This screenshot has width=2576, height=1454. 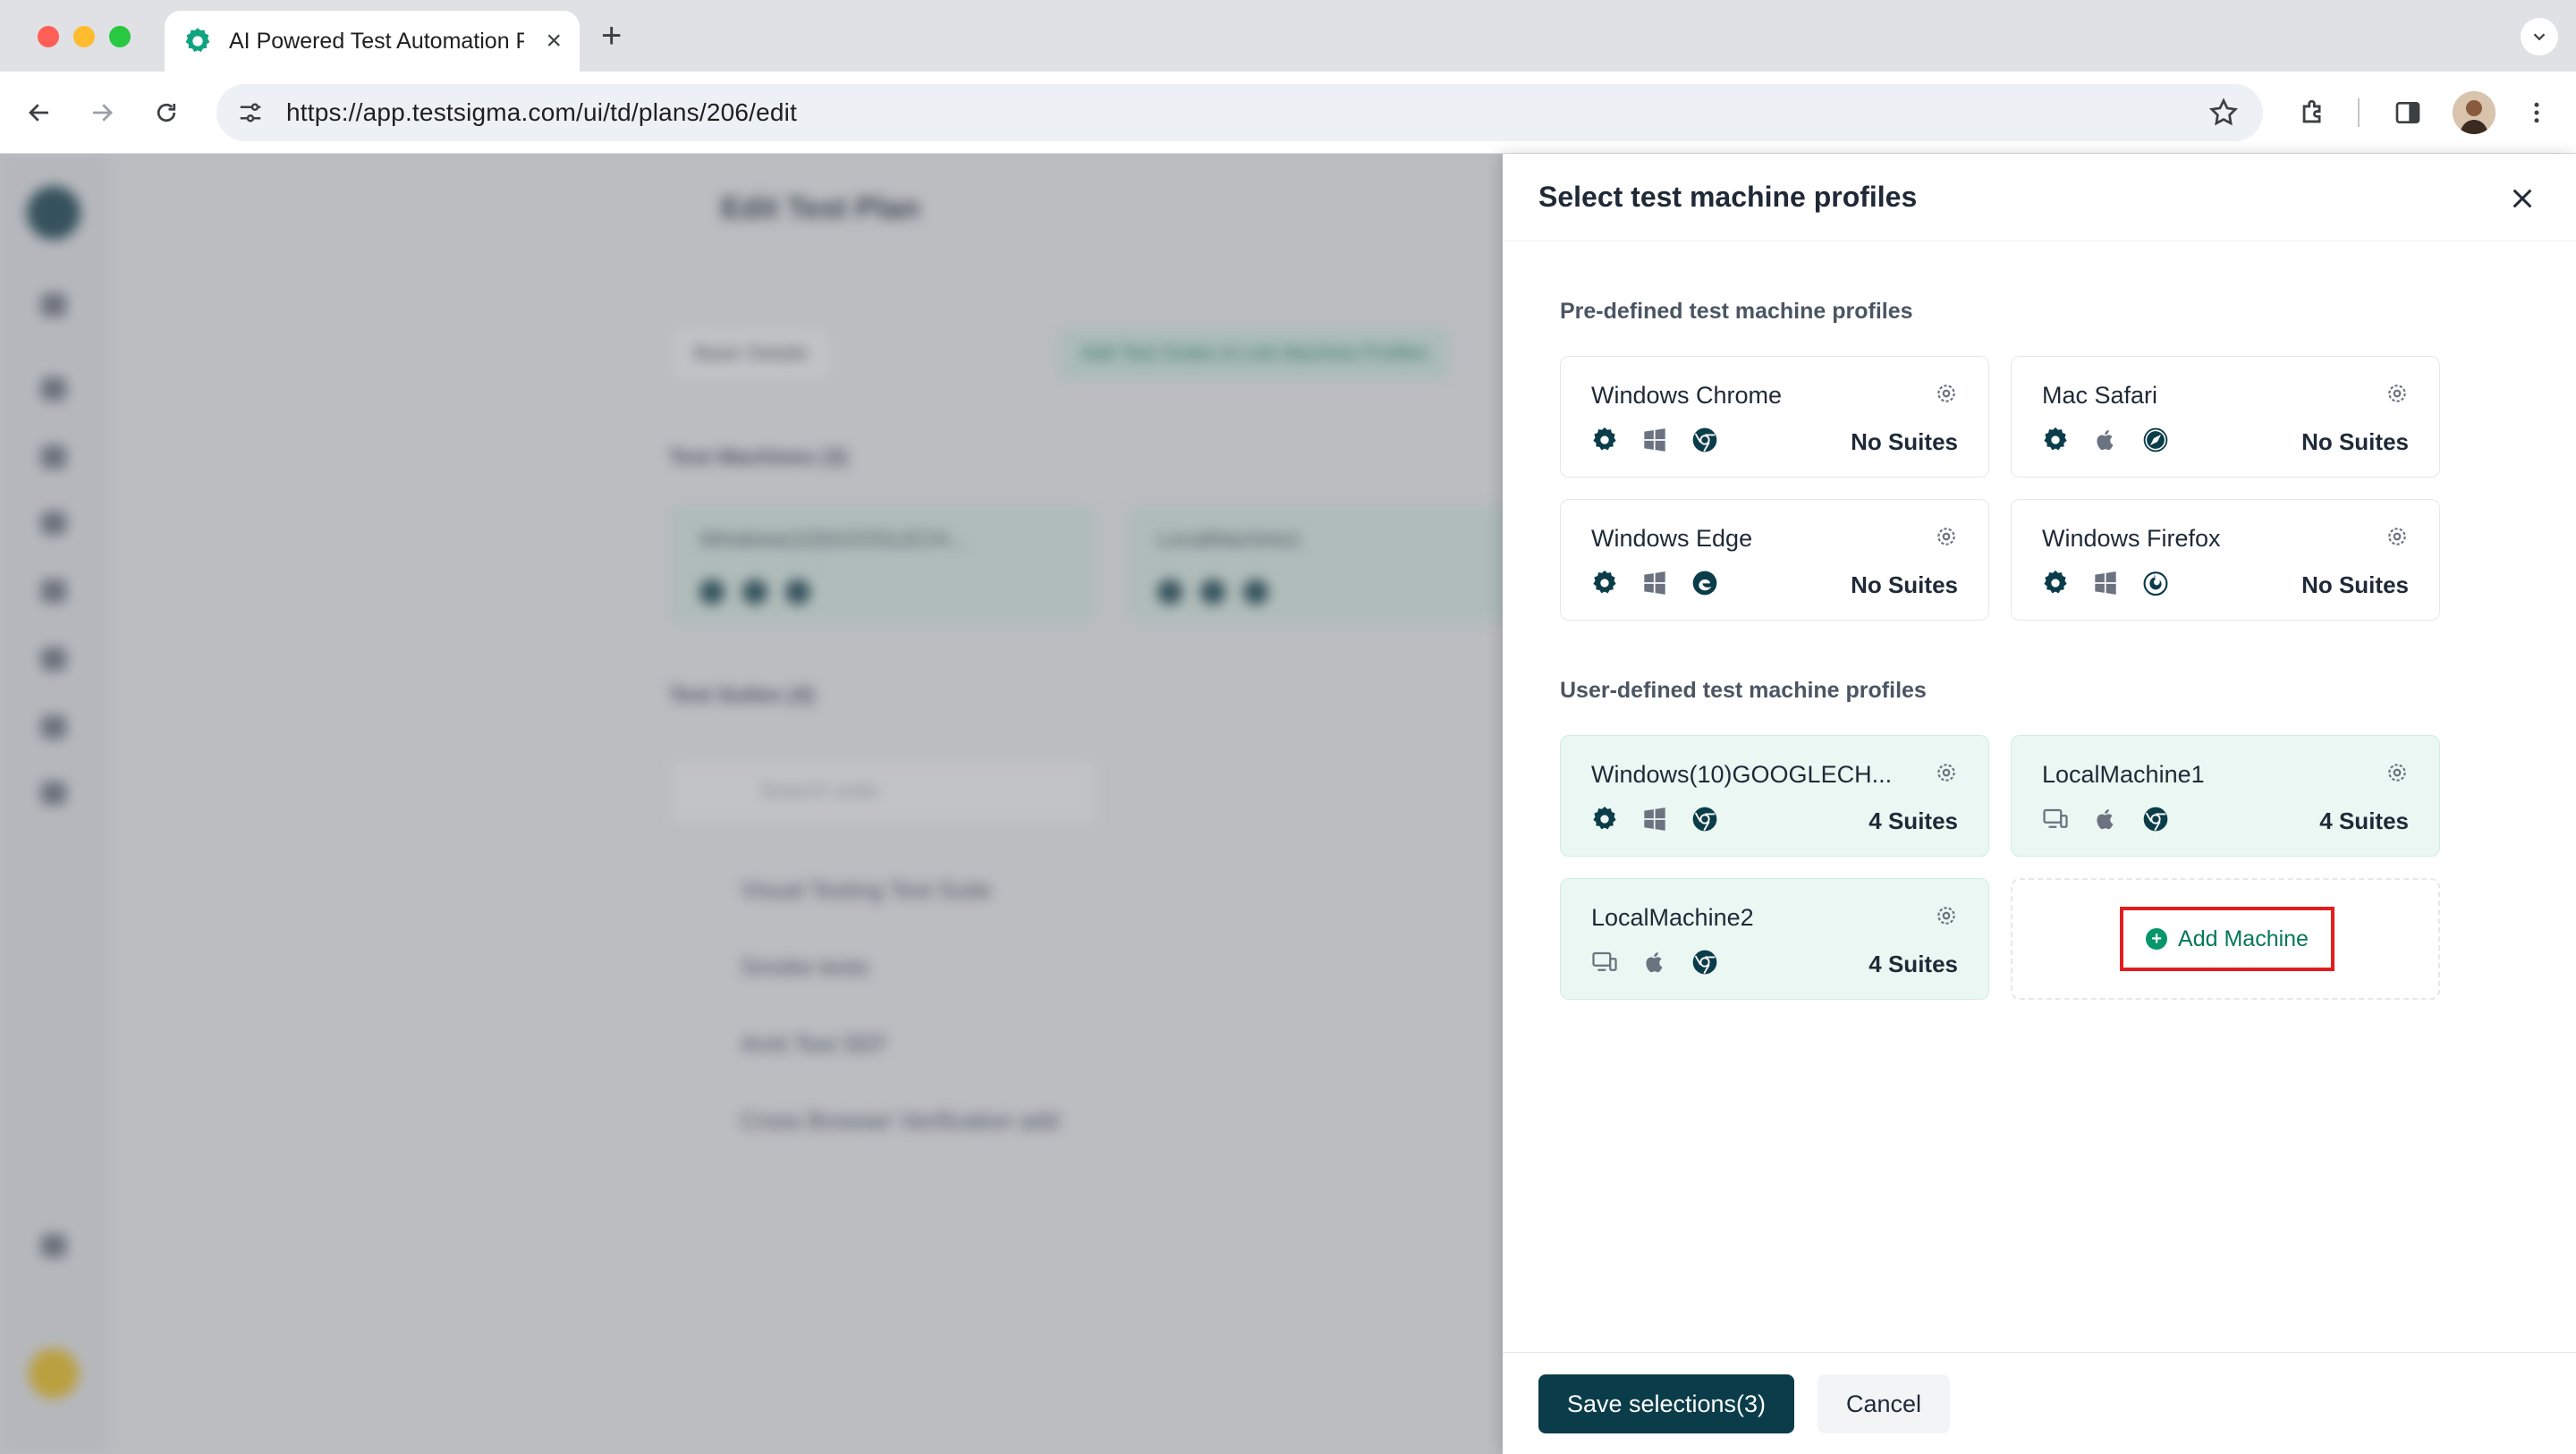 What do you see at coordinates (39, 112) in the screenshot?
I see `back-arrow-icon` at bounding box center [39, 112].